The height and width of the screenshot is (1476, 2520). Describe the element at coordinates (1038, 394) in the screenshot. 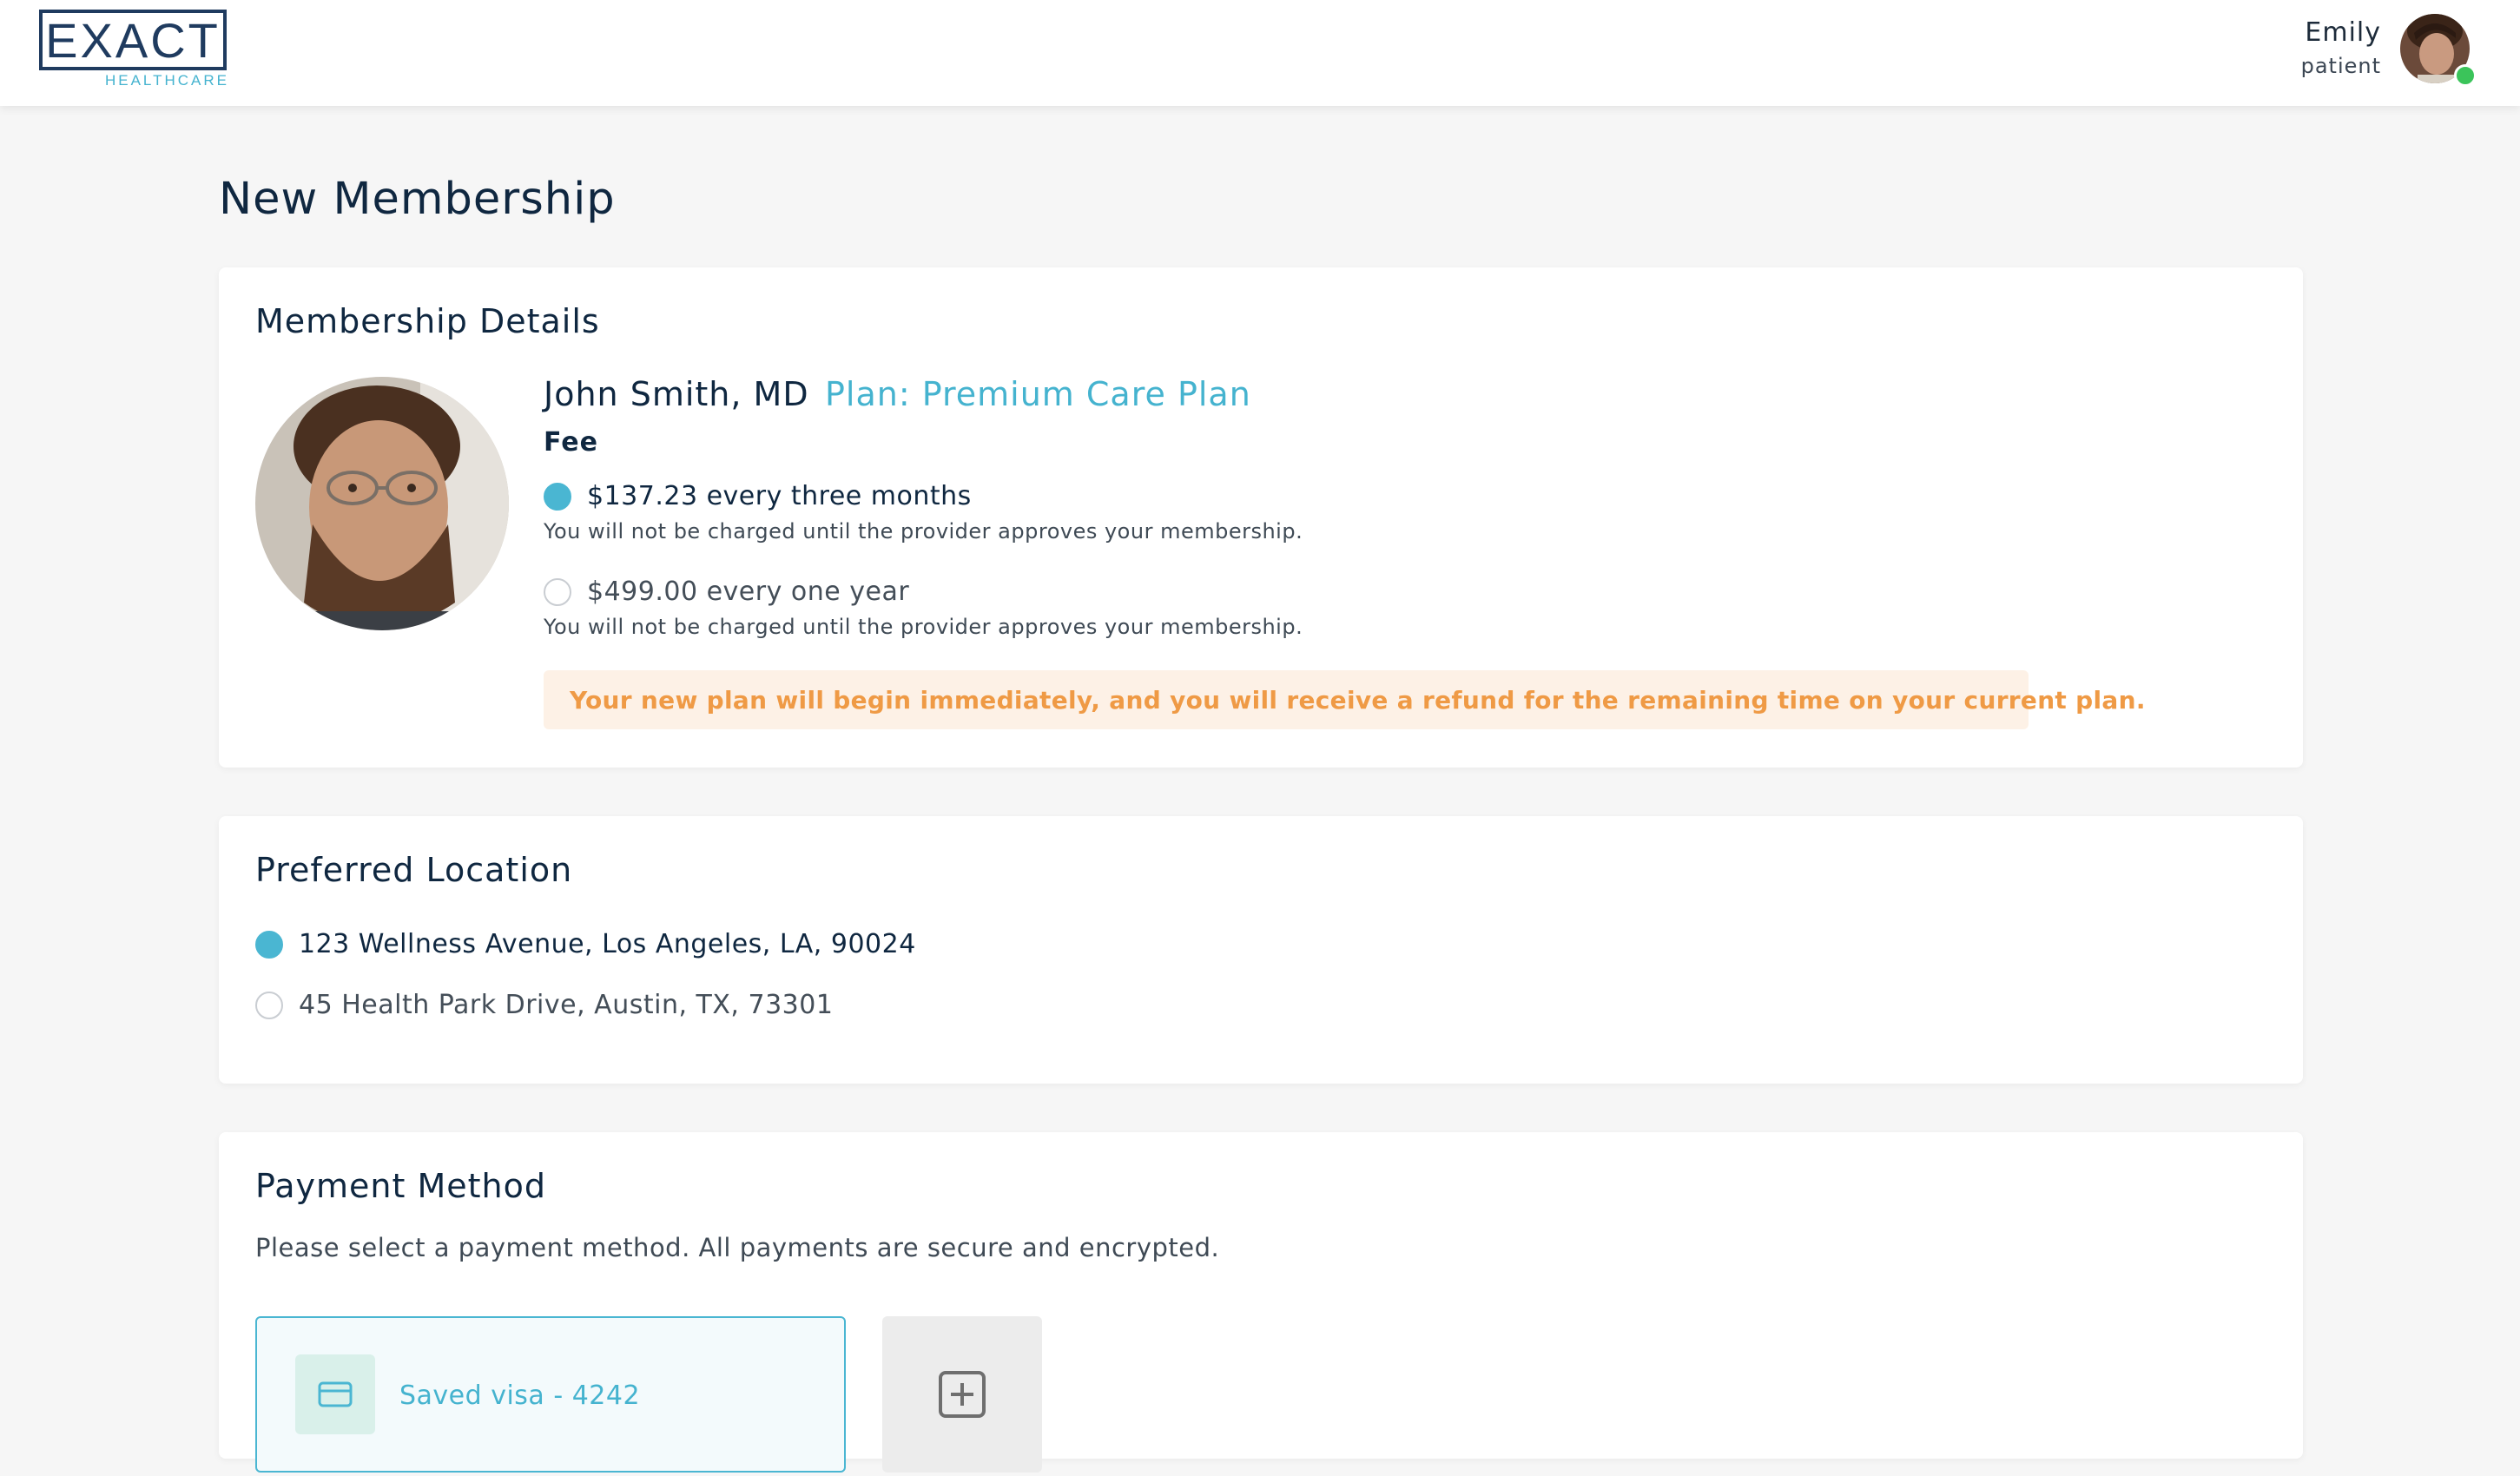

I see `plan-name: Plan: Premium Care Plan` at that location.